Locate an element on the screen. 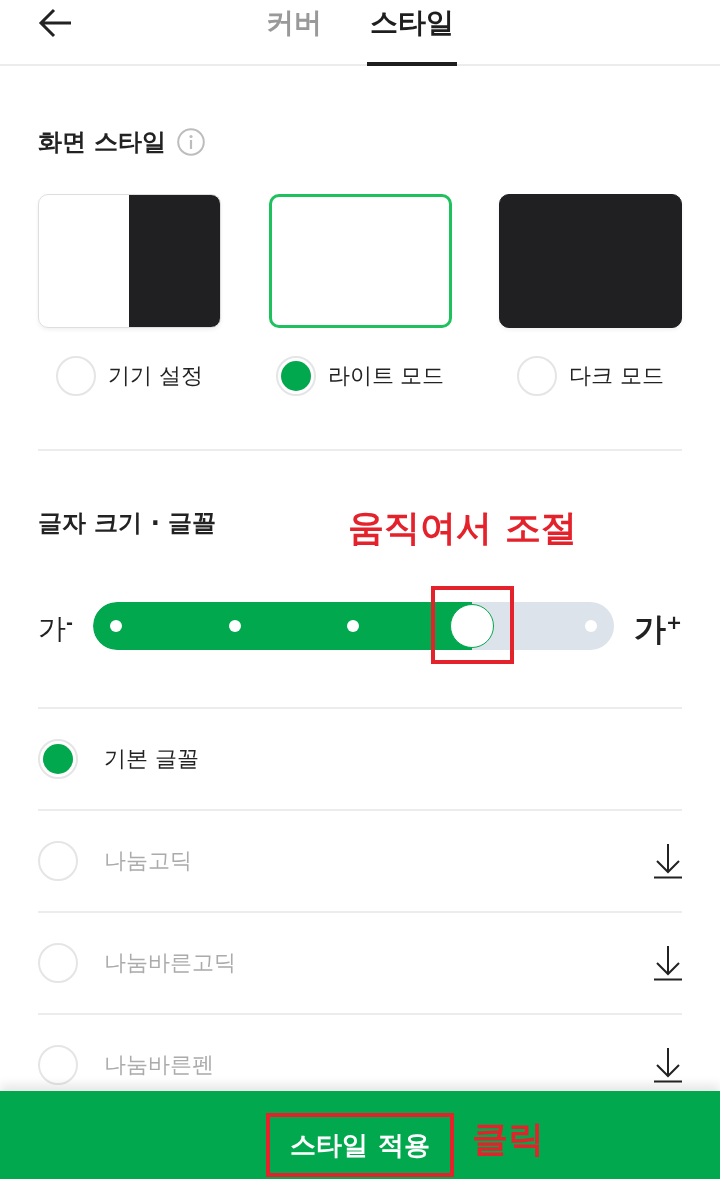  arrow-left-icon is located at coordinates (55, 23).